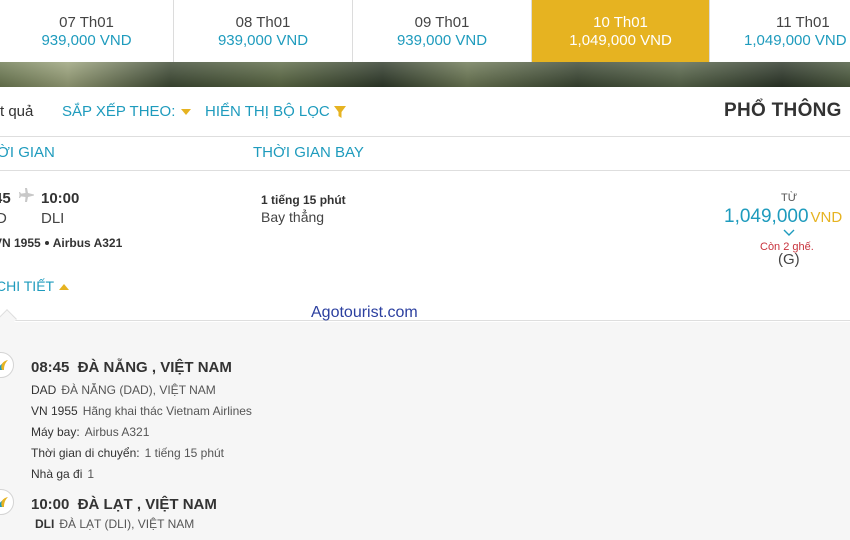 The width and height of the screenshot is (850, 540). Describe the element at coordinates (85, 453) in the screenshot. I see `travel-time-label: Thời gian di chuyển:` at that location.